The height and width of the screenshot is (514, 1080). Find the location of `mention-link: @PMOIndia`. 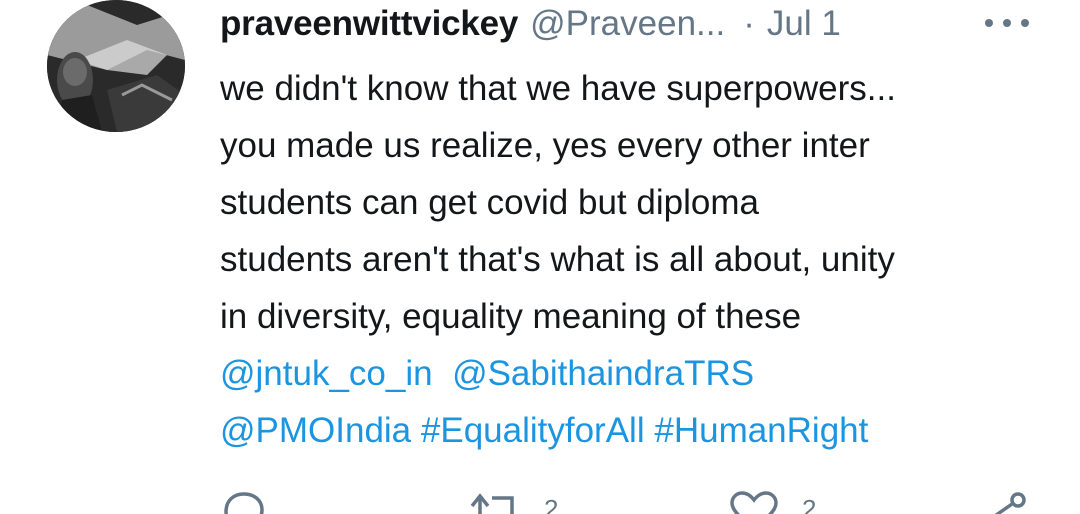

mention-link: @PMOIndia is located at coordinates (315, 430).